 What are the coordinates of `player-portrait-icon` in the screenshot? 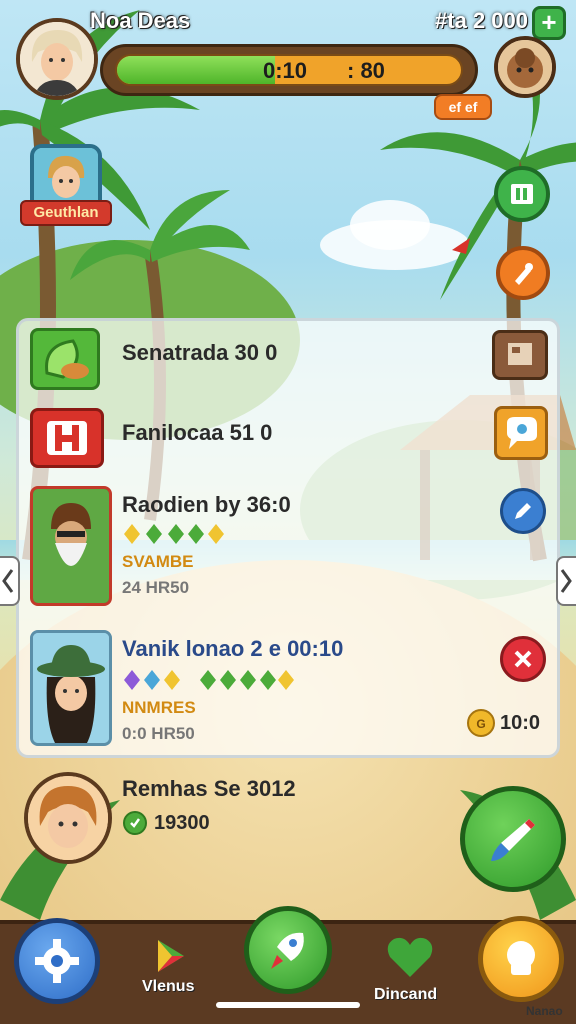 It's located at (57, 59).